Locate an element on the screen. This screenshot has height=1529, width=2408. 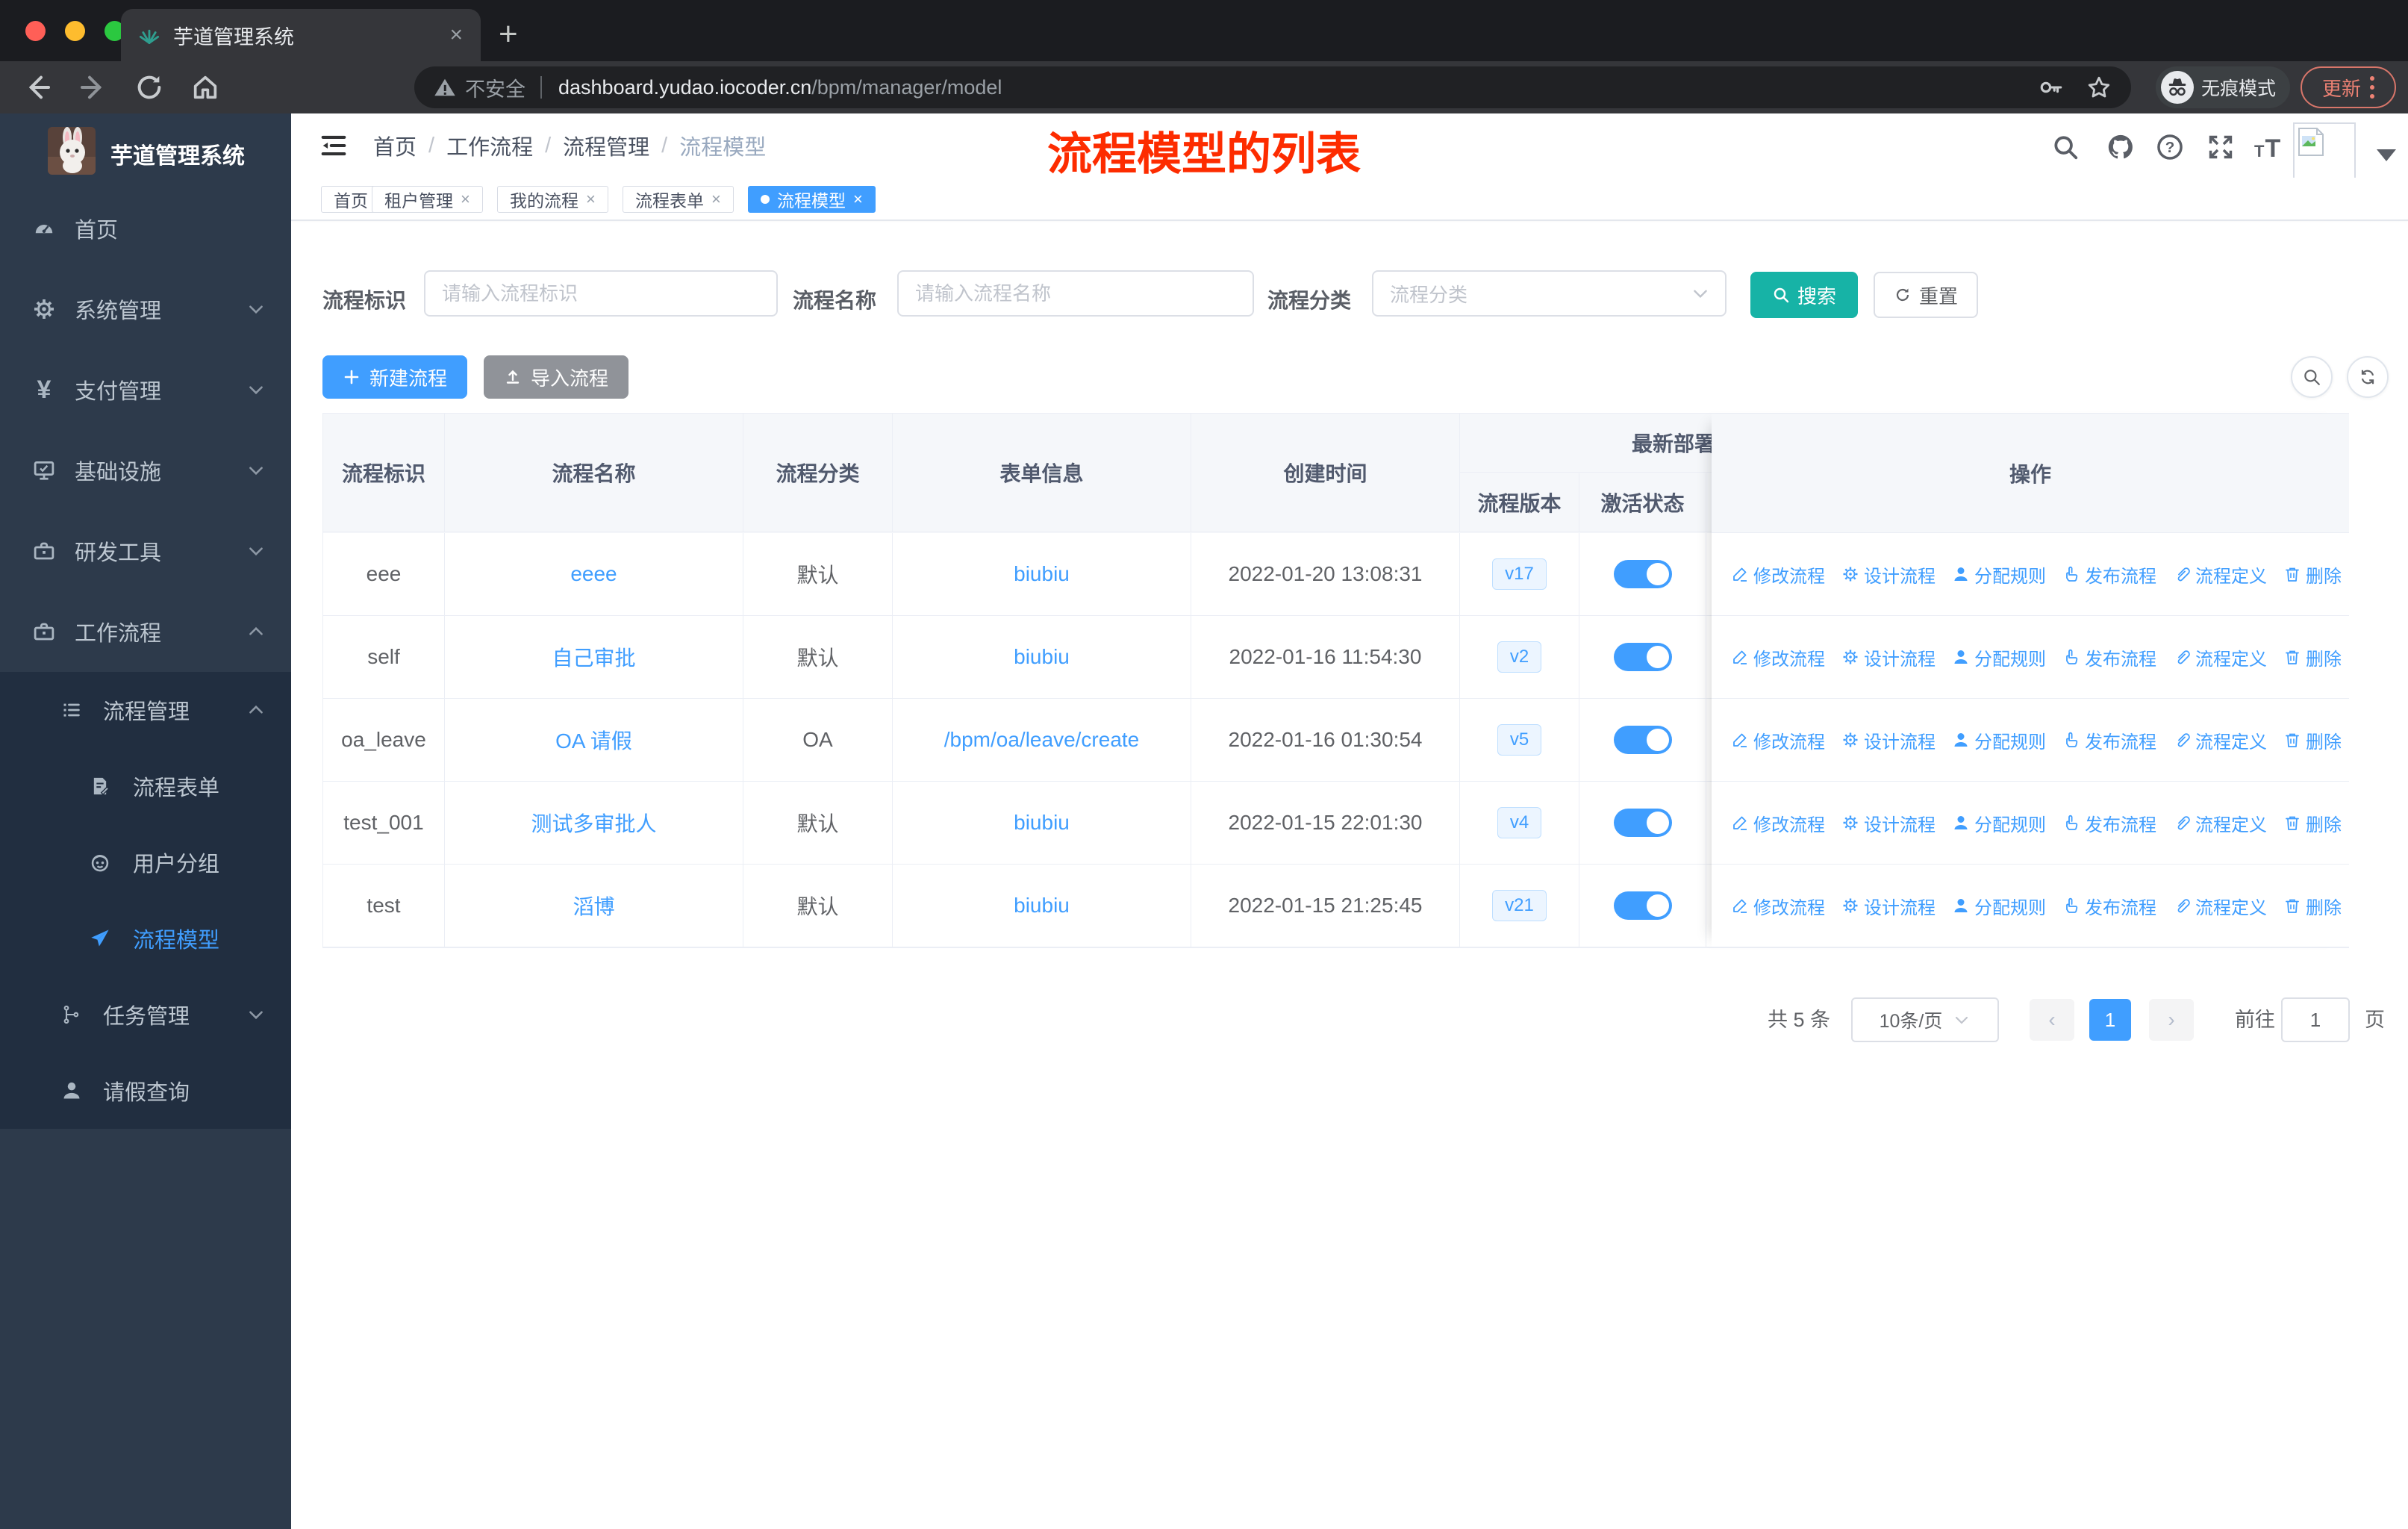
model-name-link: 自己审批 is located at coordinates (593, 657).